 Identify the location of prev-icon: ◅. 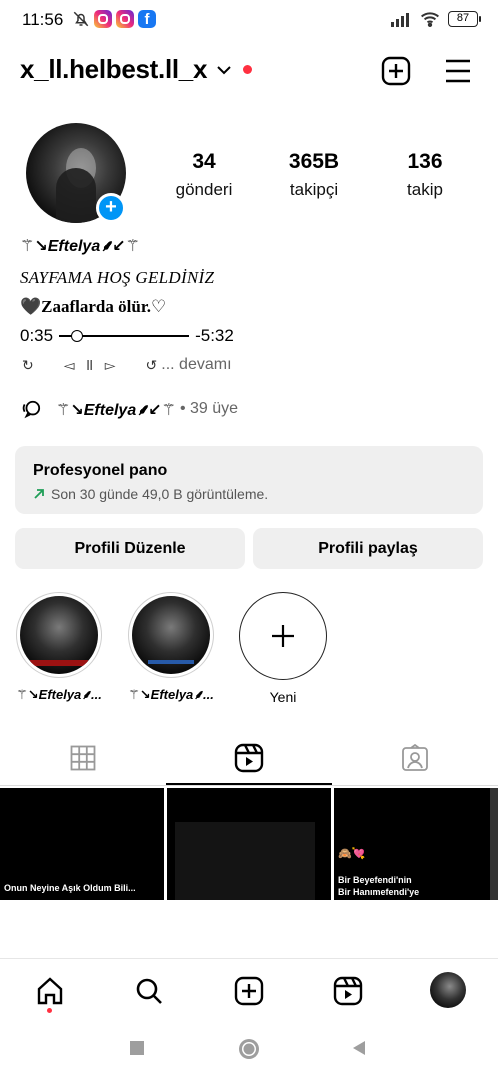
(69, 364).